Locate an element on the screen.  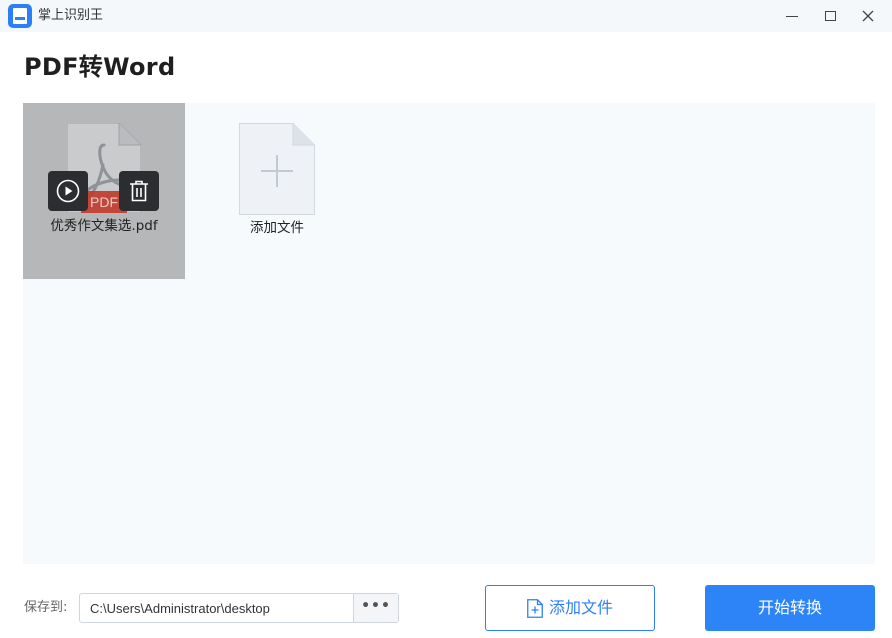
play-button is located at coordinates (68, 191).